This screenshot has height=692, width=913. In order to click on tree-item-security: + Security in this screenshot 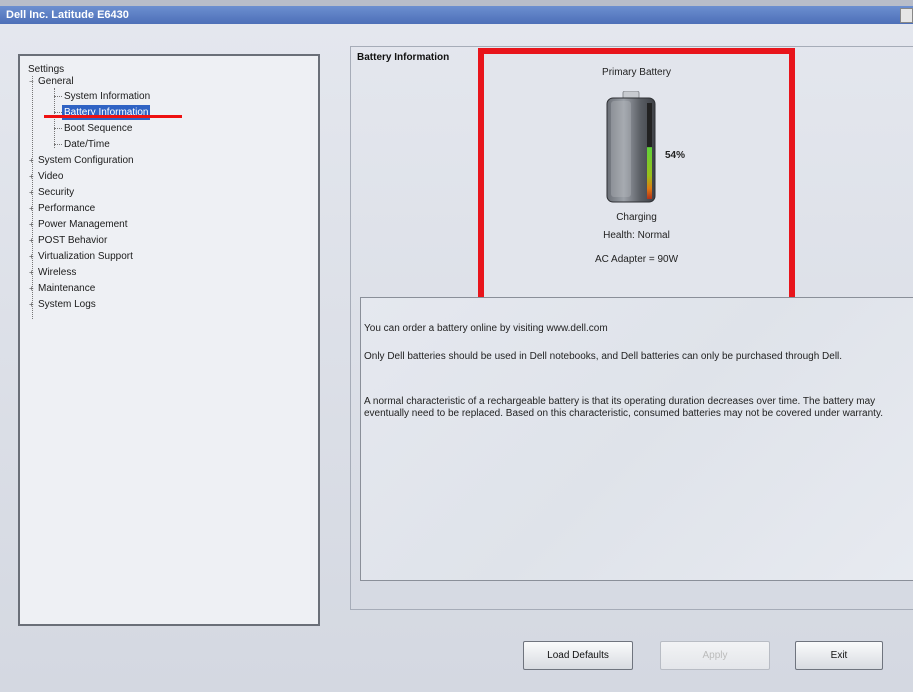, I will do `click(52, 192)`.